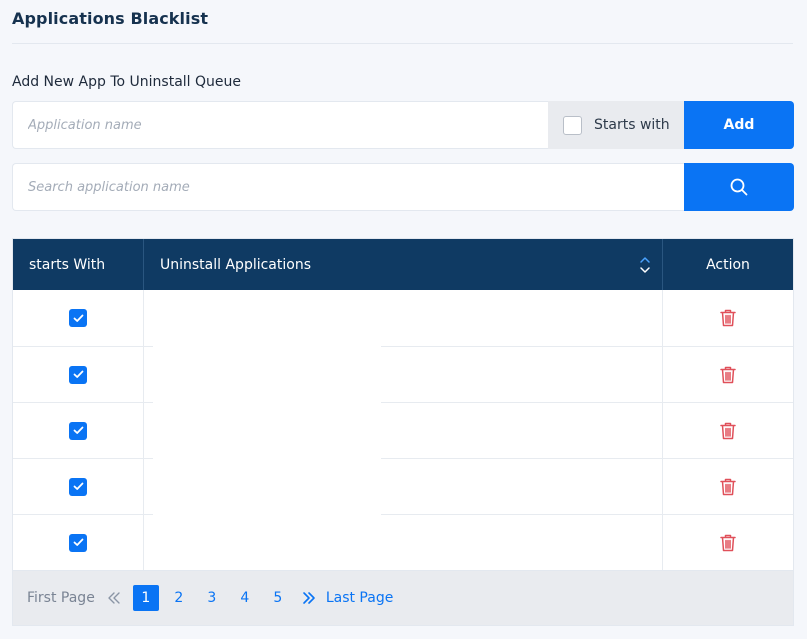 This screenshot has width=807, height=639. What do you see at coordinates (645, 265) in the screenshot?
I see `sort-icon` at bounding box center [645, 265].